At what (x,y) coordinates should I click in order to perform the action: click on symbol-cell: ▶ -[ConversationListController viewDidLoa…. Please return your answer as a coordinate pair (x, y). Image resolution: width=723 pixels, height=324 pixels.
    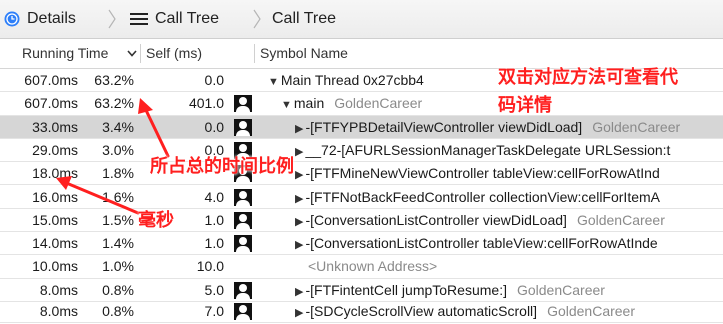
    Looking at the image, I should click on (480, 220).